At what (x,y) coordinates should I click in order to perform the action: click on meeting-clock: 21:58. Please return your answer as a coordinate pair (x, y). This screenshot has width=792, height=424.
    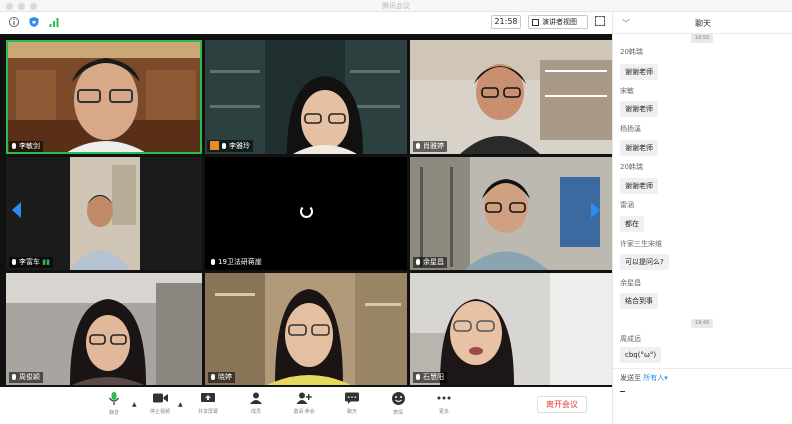
    Looking at the image, I should click on (506, 22).